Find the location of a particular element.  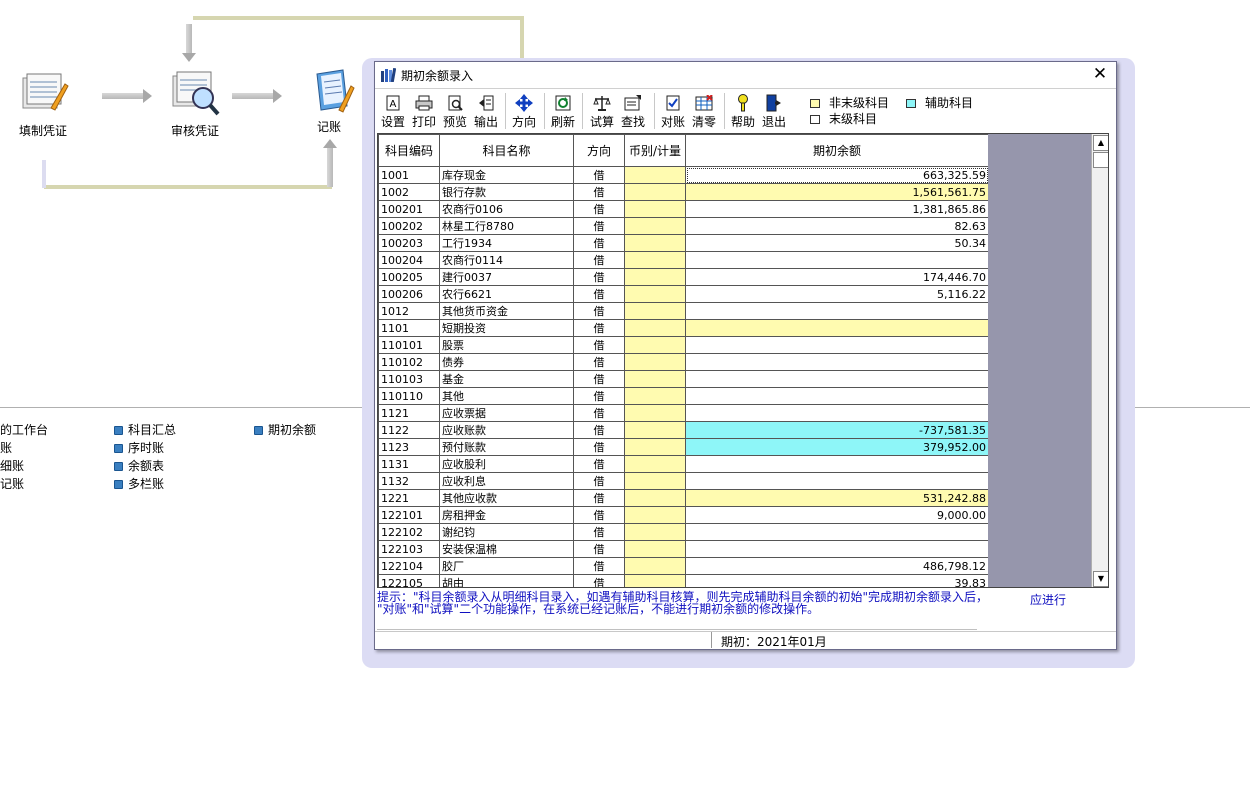

print-button: 打印 is located at coordinates (424, 111).